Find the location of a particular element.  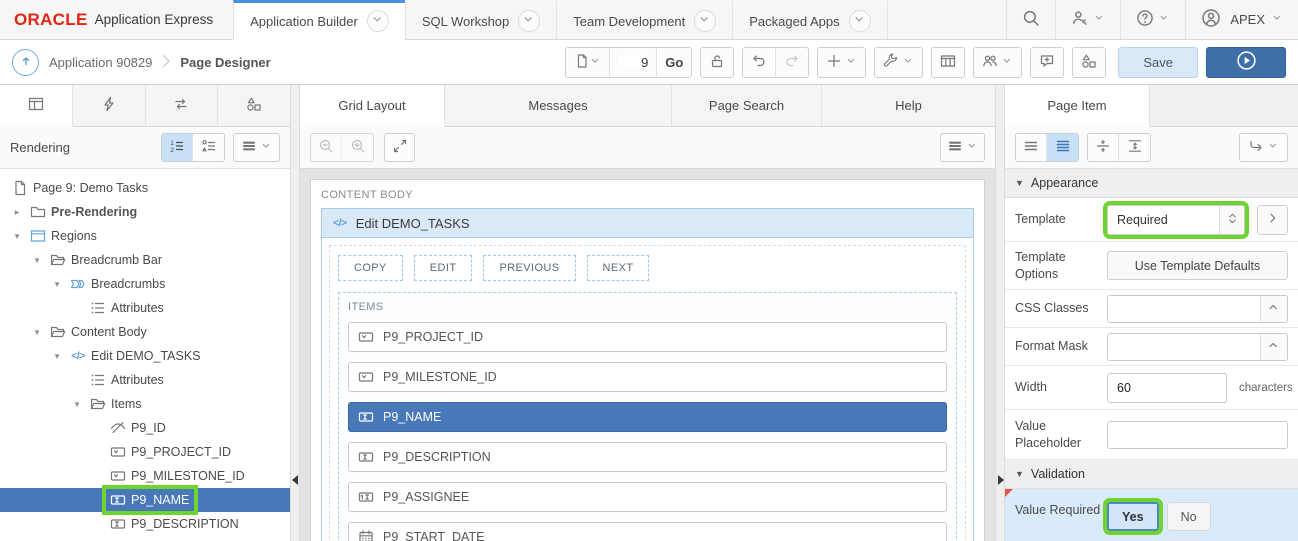

tree-item: P9_NAME is located at coordinates (145, 500).